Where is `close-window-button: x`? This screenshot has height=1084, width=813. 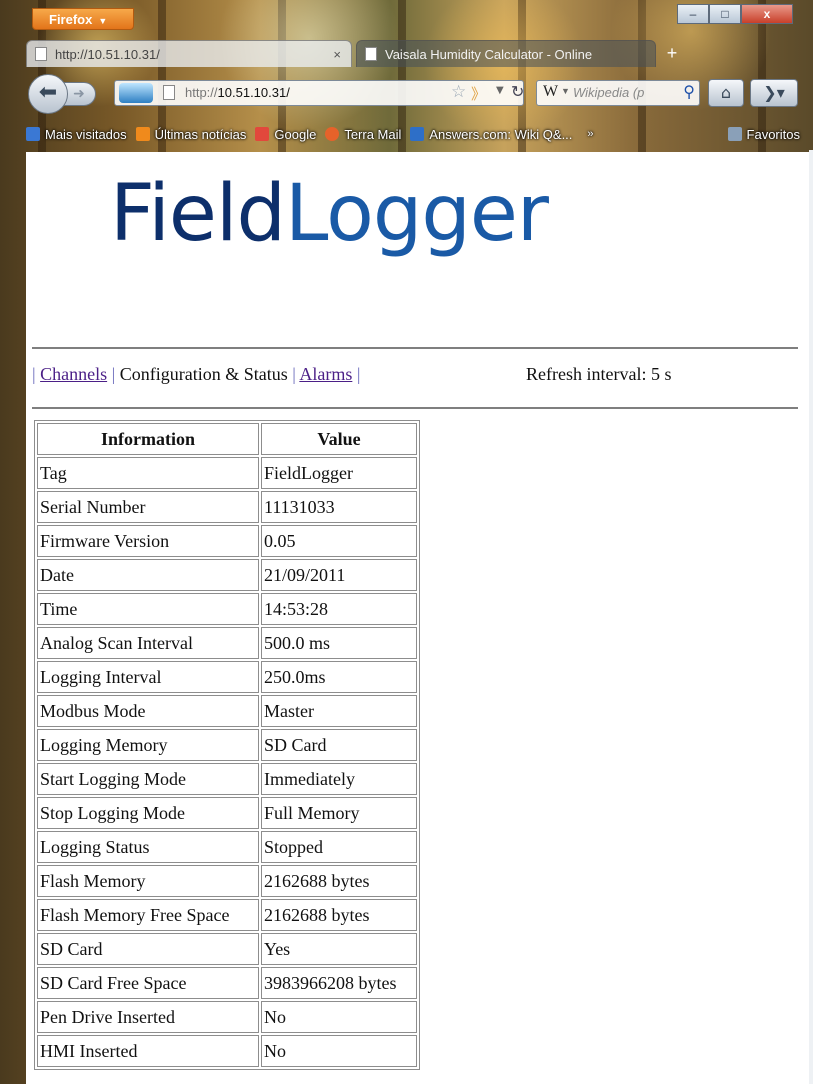 close-window-button: x is located at coordinates (767, 14).